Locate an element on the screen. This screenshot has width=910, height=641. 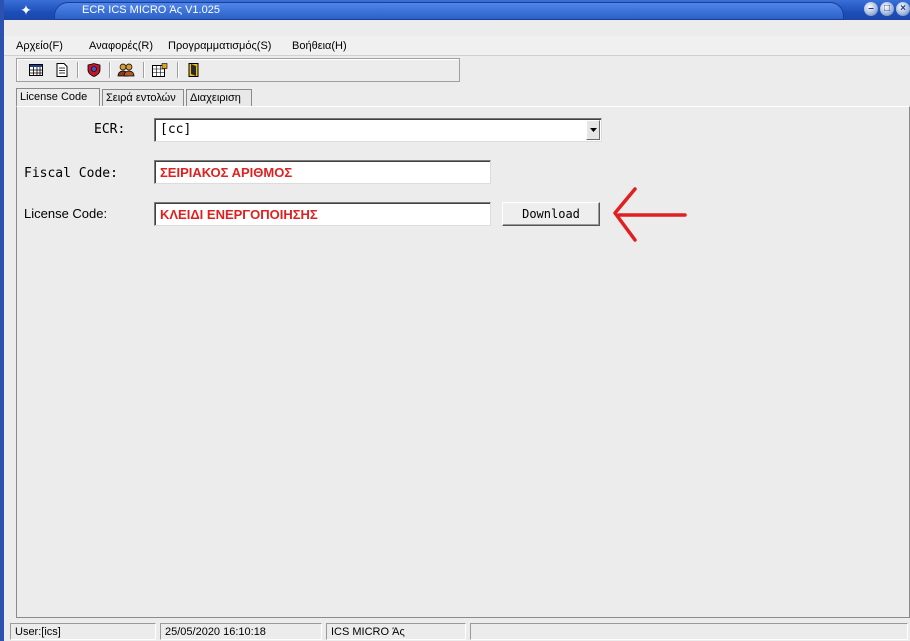
menu-help: Βοήθεια(H) is located at coordinates (319, 46).